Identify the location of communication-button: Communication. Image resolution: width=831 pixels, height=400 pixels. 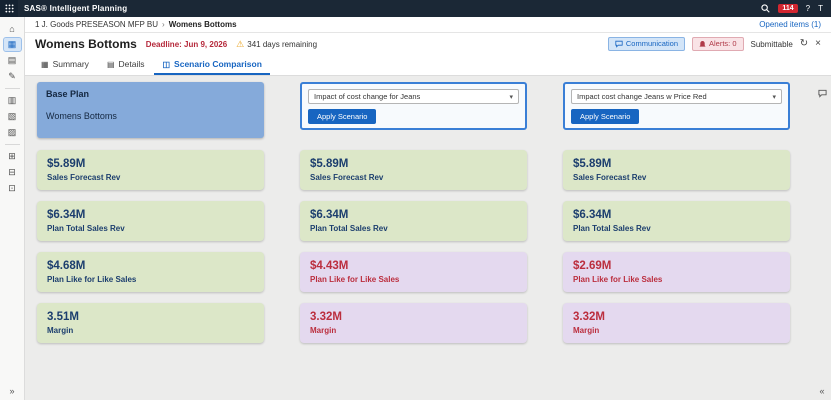
(646, 44).